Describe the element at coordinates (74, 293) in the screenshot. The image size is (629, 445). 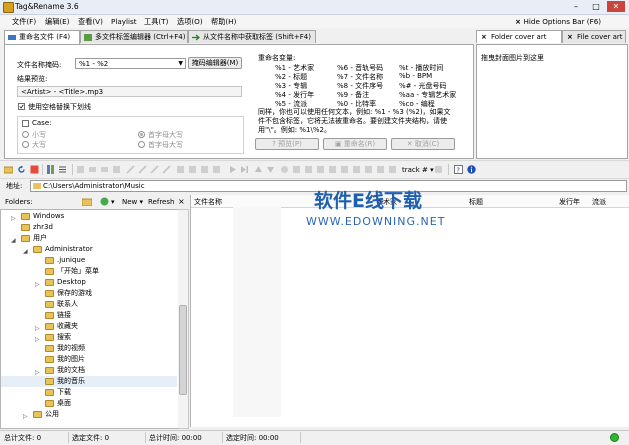
I see `tree-item-label: 保存的游戏` at that location.